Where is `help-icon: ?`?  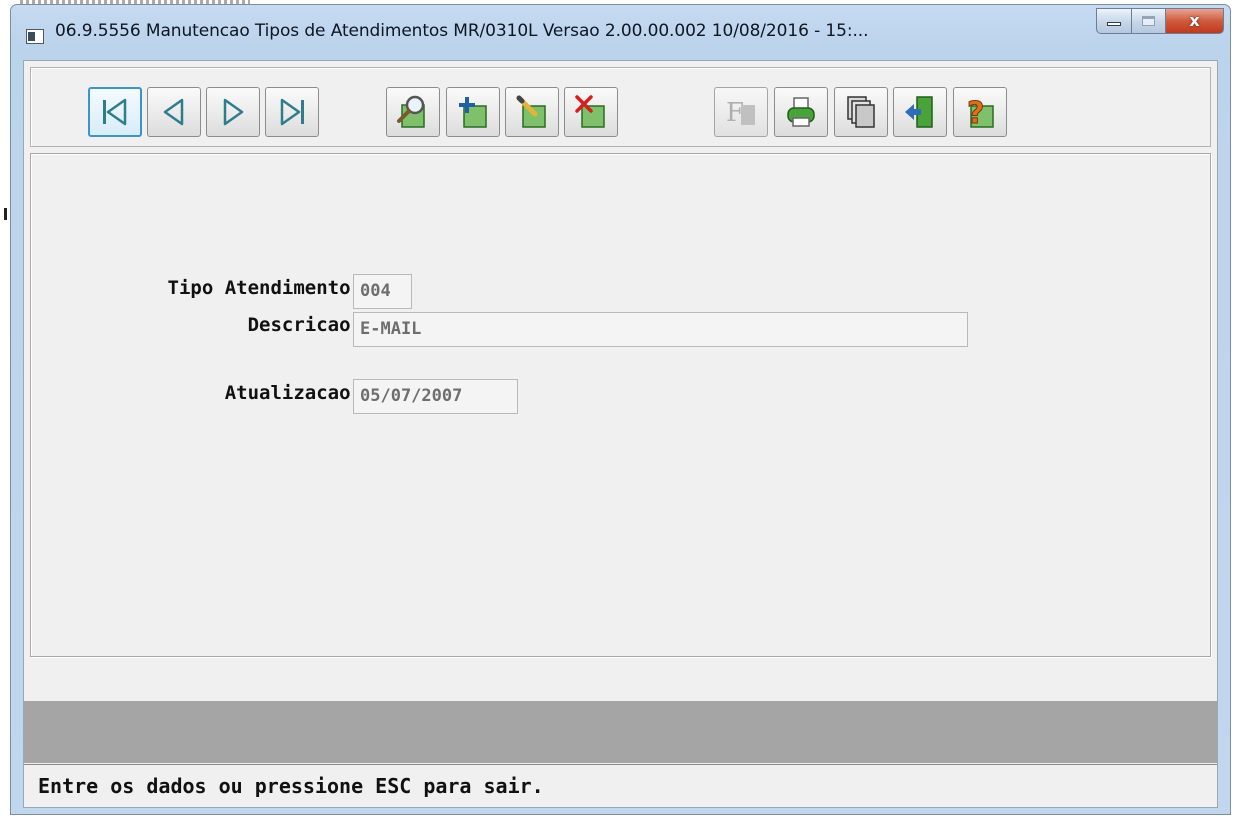 help-icon: ? is located at coordinates (980, 113).